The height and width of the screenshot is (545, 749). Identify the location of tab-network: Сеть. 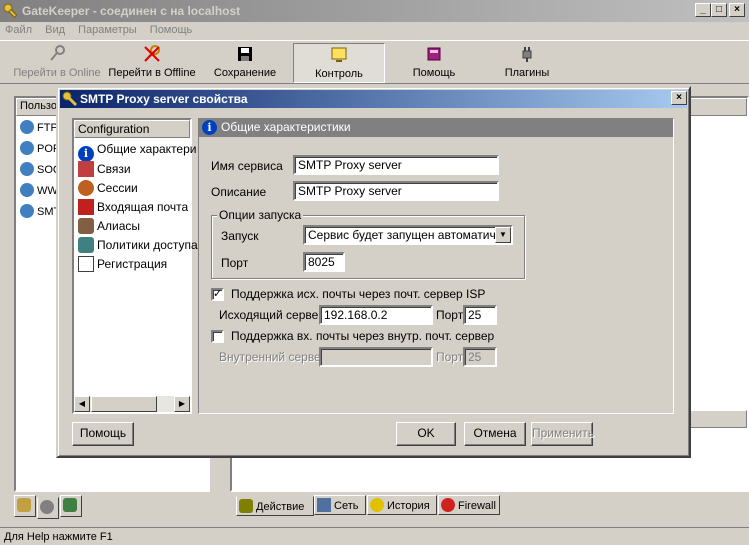
(340, 505).